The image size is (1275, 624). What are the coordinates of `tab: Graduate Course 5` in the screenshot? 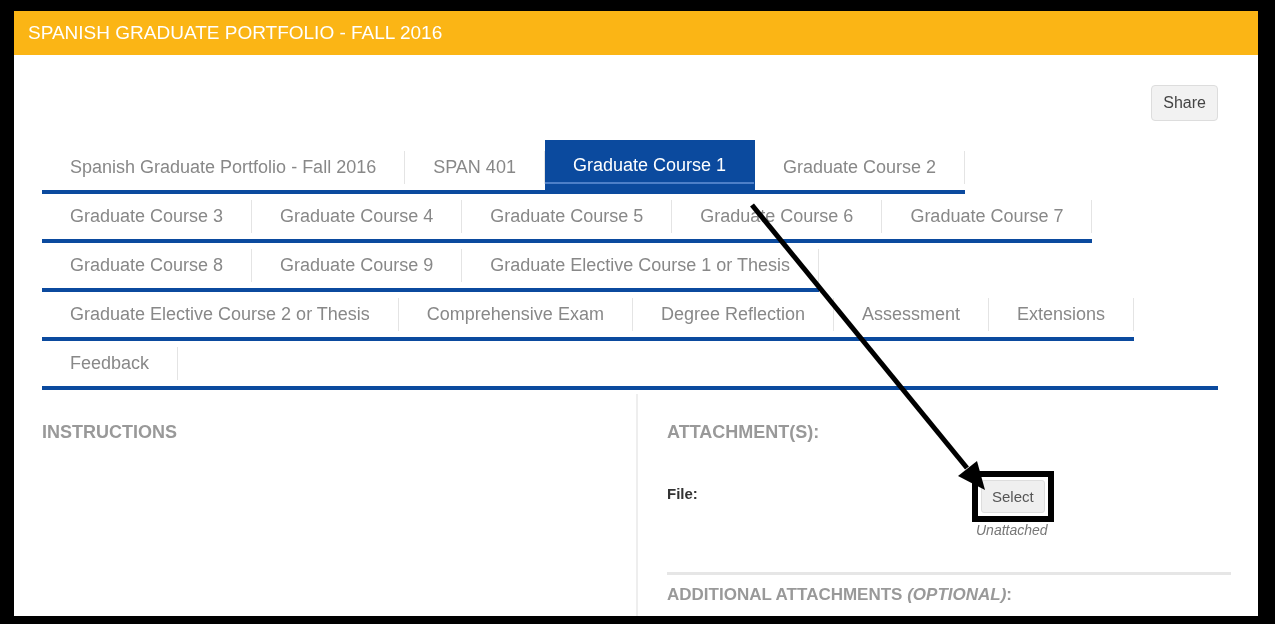 It's located at (567, 216).